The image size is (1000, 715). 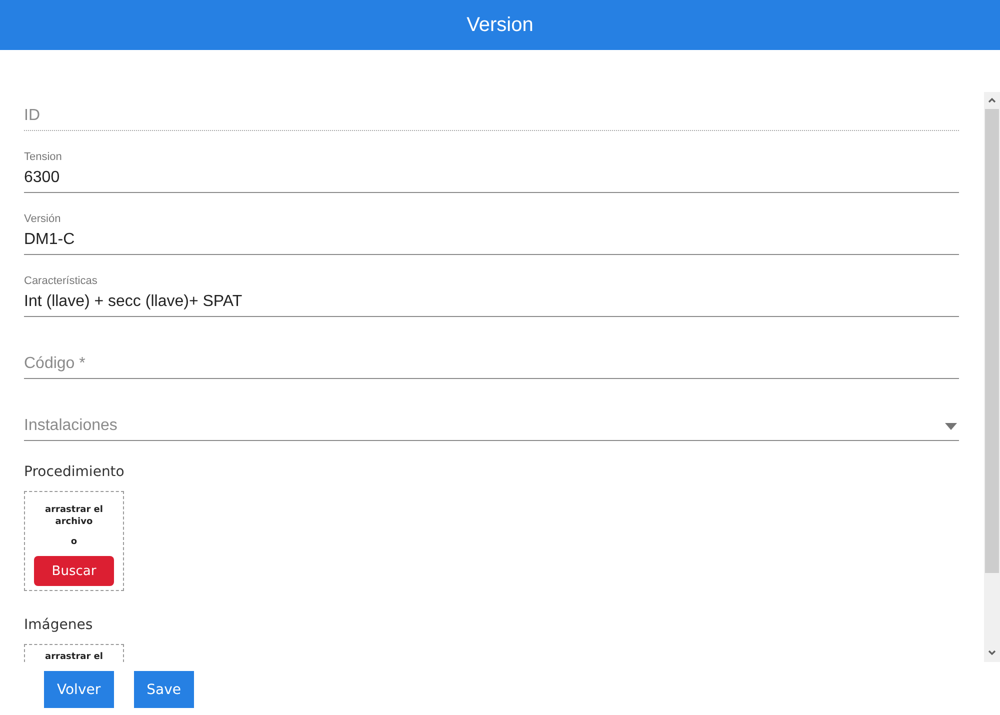 What do you see at coordinates (500, 25) in the screenshot?
I see `page-title: Version` at bounding box center [500, 25].